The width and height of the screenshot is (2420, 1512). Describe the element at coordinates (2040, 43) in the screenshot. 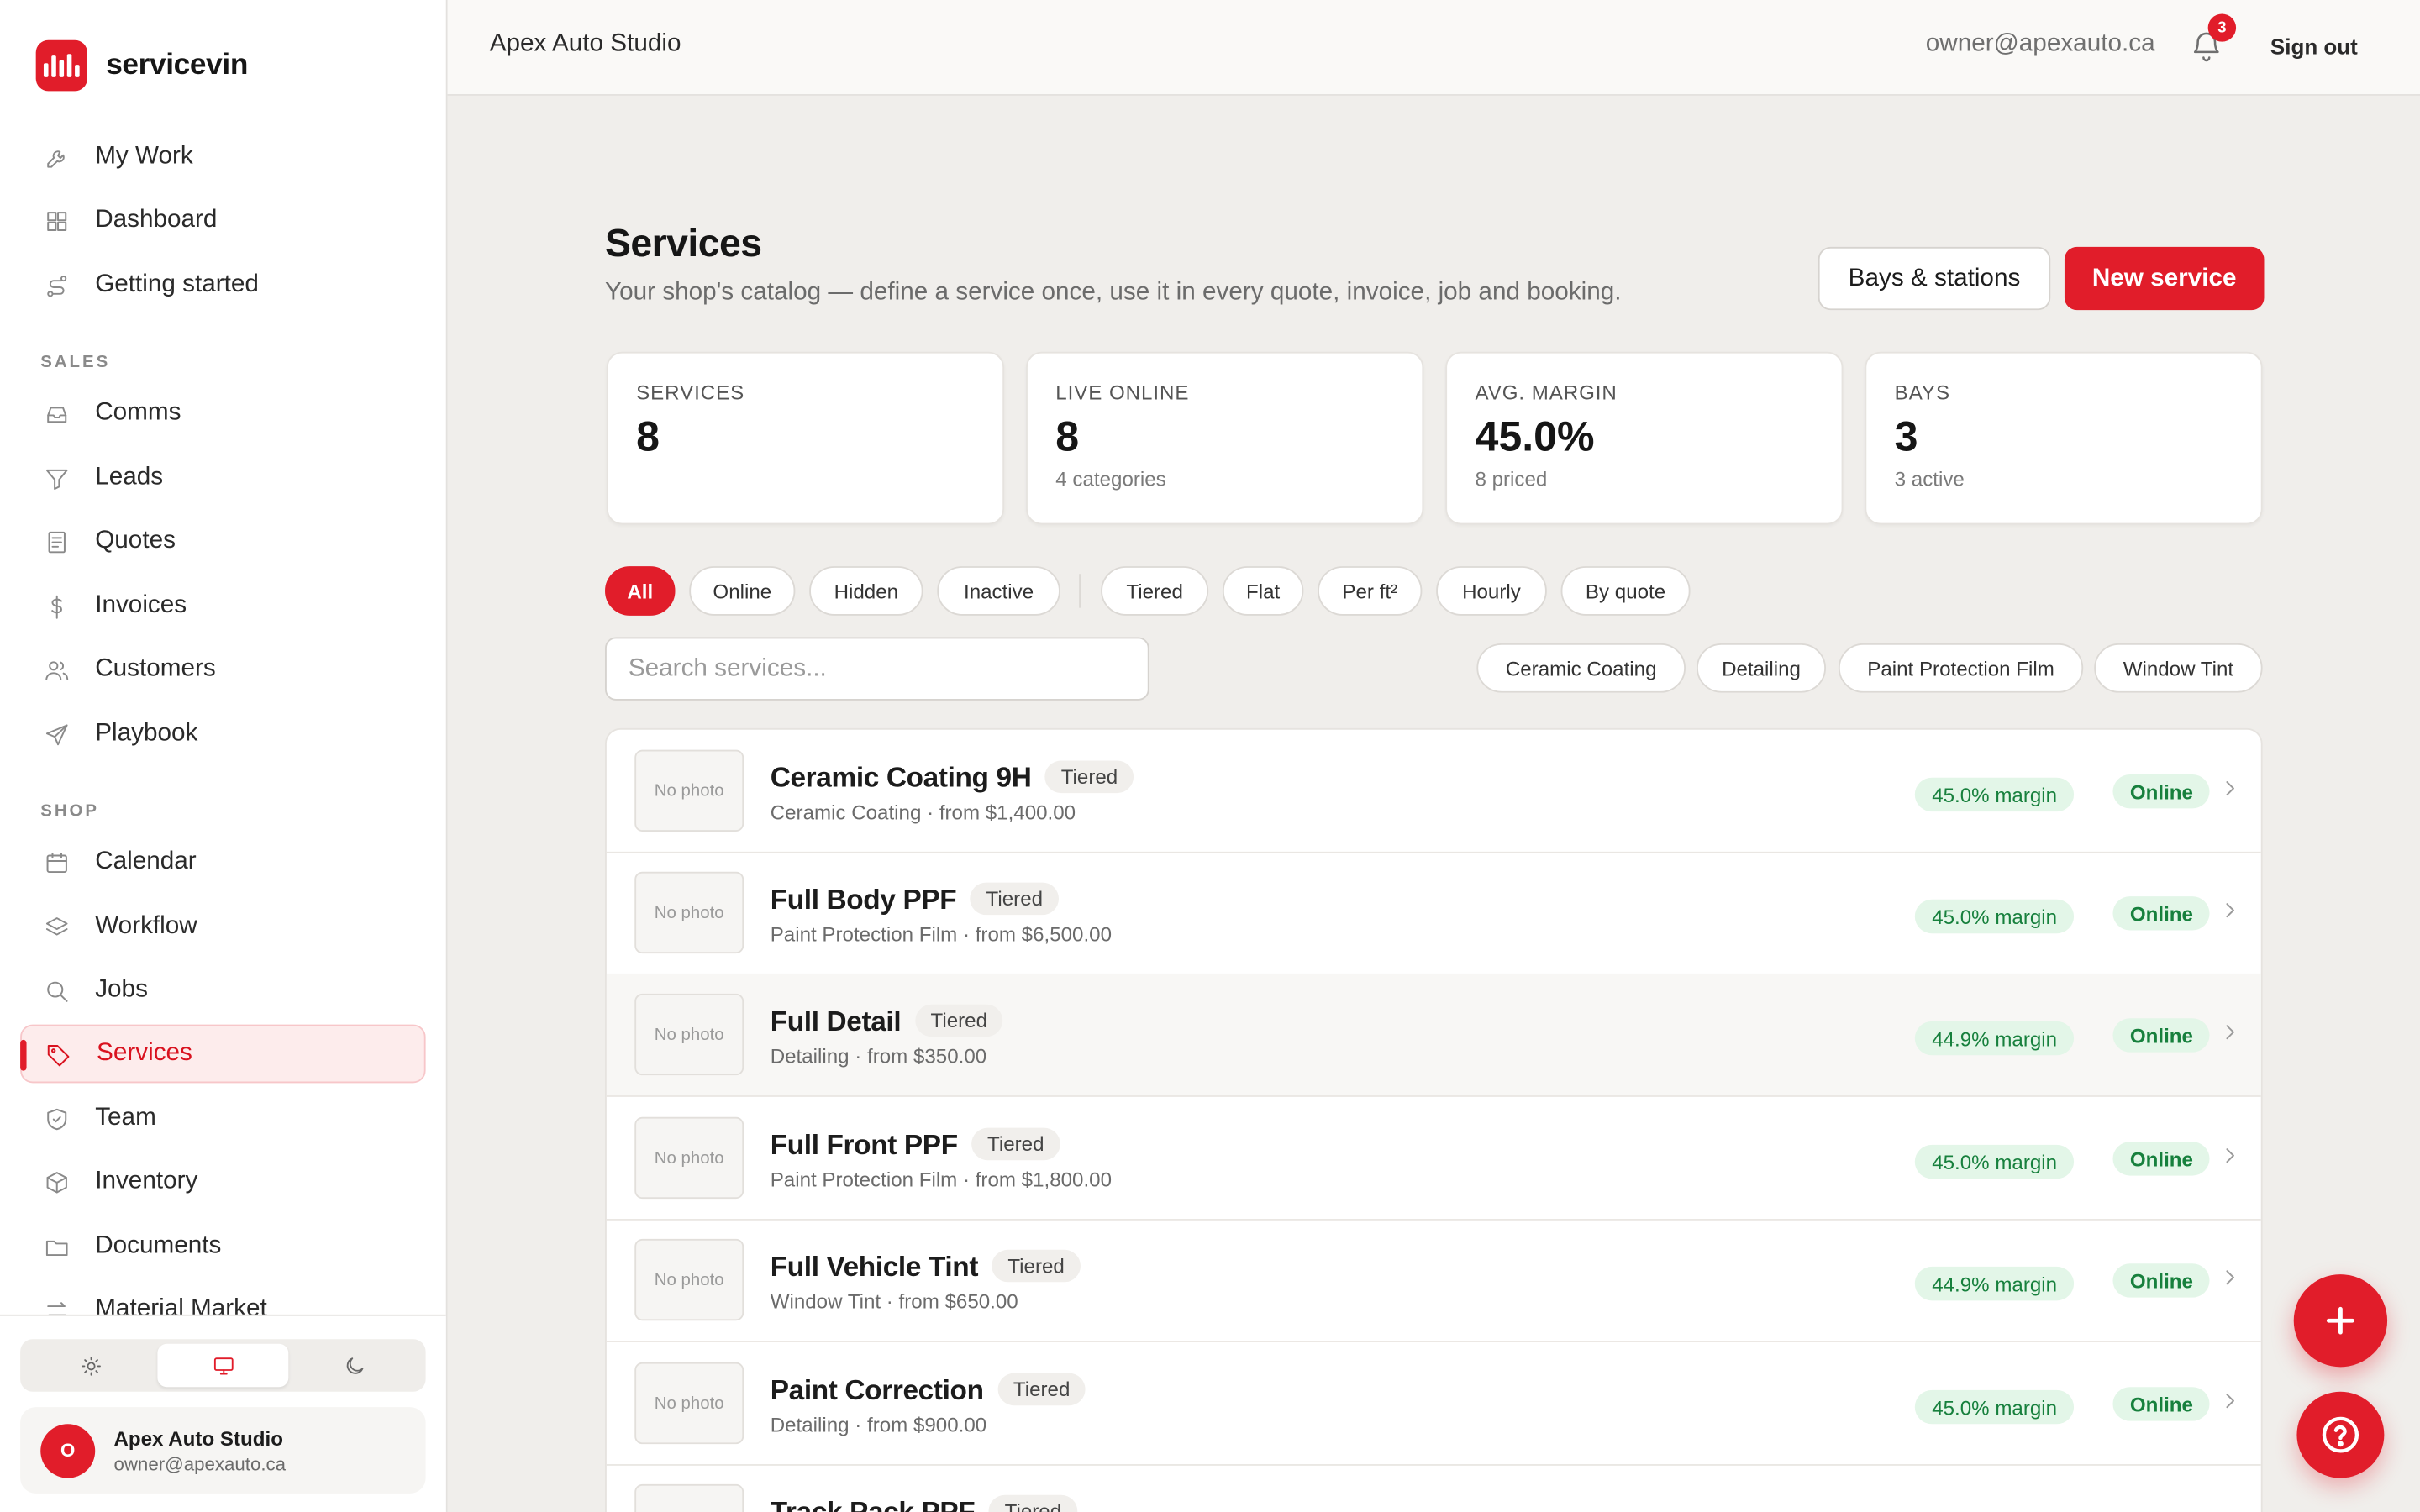

I see `user-email: owner@apexauto.ca` at that location.